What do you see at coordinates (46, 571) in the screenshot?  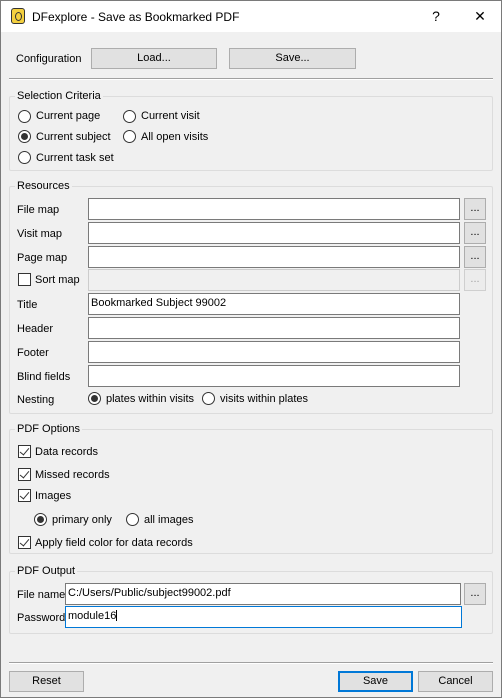 I see `pdf-output-title: PDF Output` at bounding box center [46, 571].